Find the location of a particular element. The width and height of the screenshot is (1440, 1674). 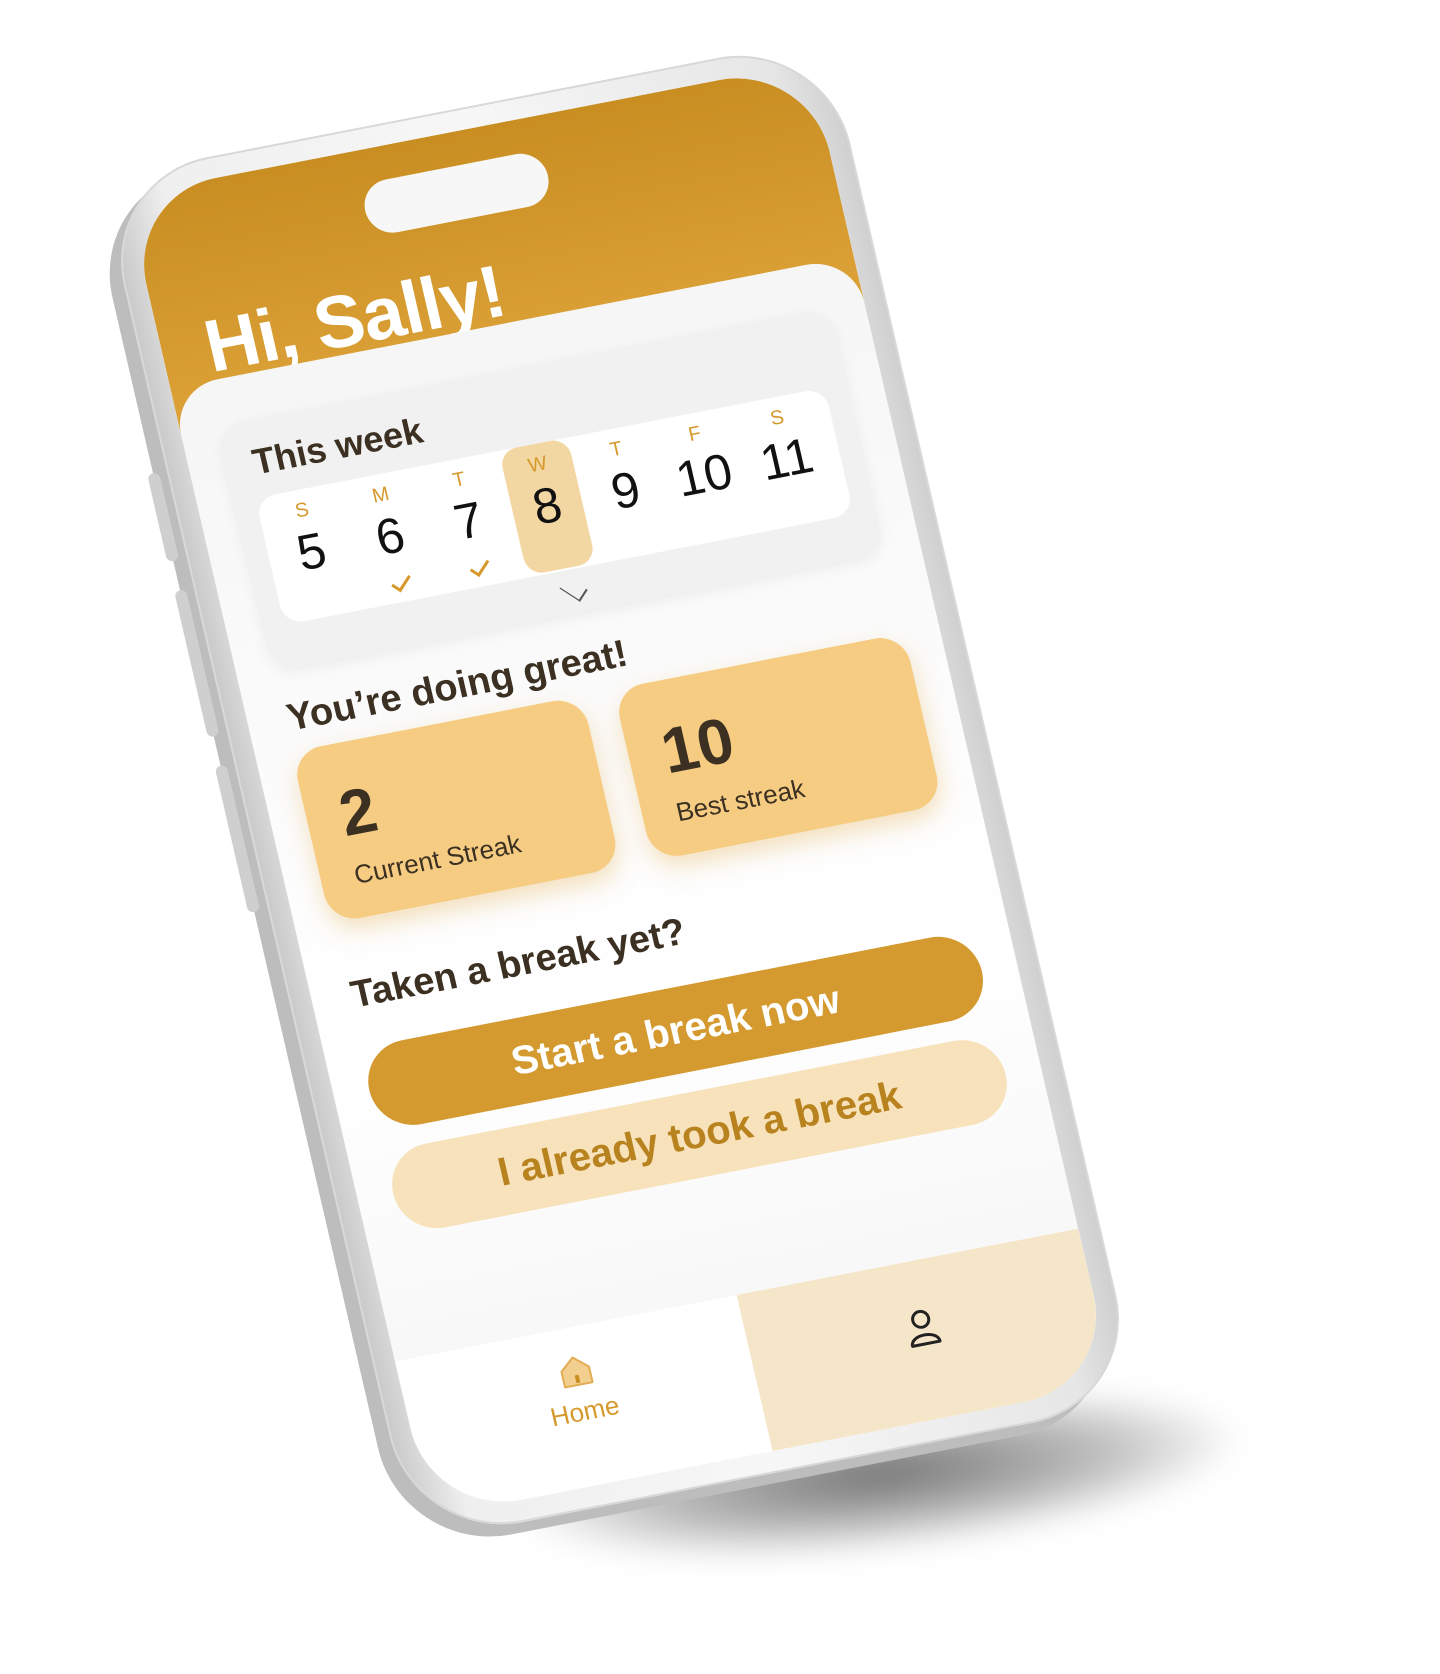

current-streak-value: 2 is located at coordinates (358, 811).